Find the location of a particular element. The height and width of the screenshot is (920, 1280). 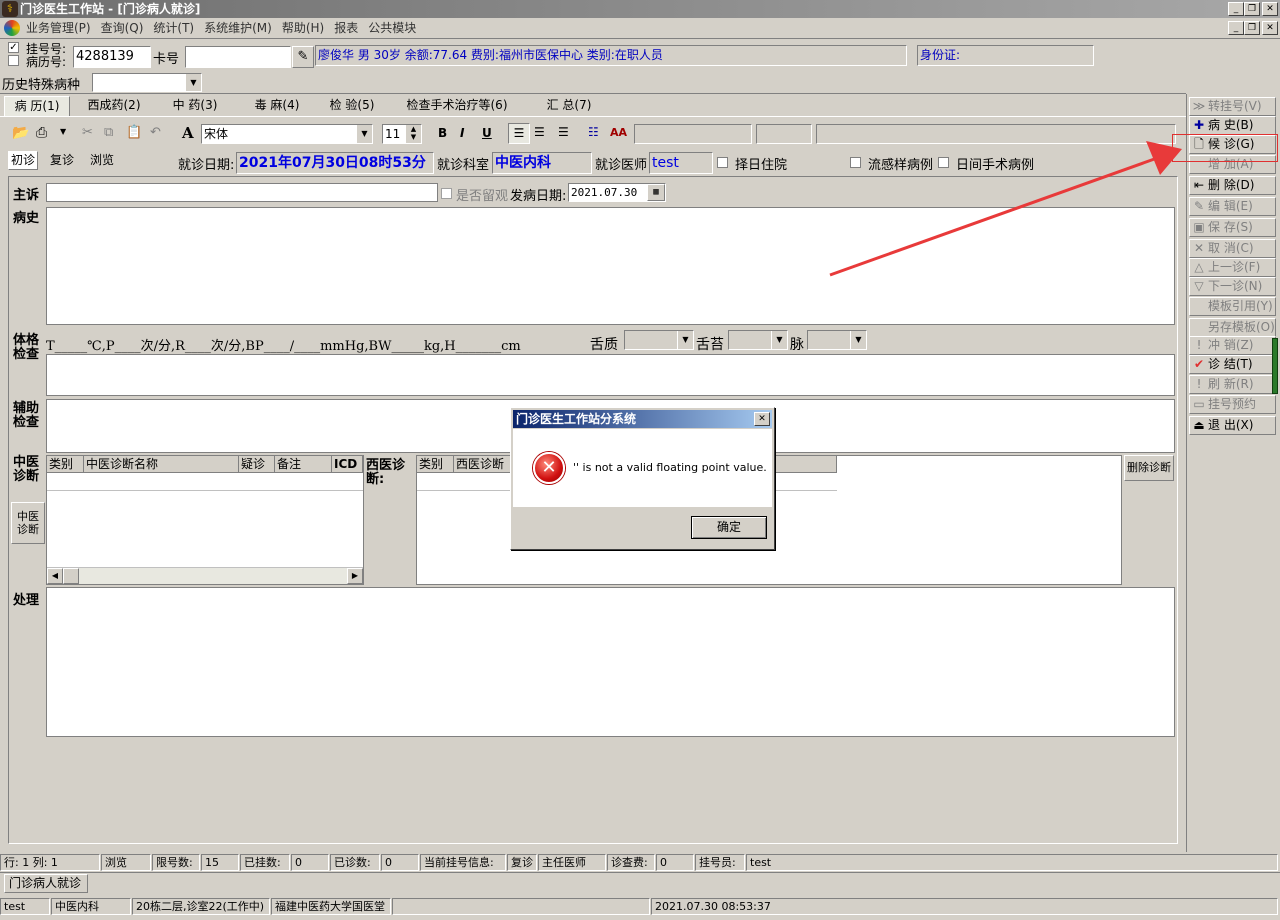

hospitalize-checkbox is located at coordinates (722, 162).